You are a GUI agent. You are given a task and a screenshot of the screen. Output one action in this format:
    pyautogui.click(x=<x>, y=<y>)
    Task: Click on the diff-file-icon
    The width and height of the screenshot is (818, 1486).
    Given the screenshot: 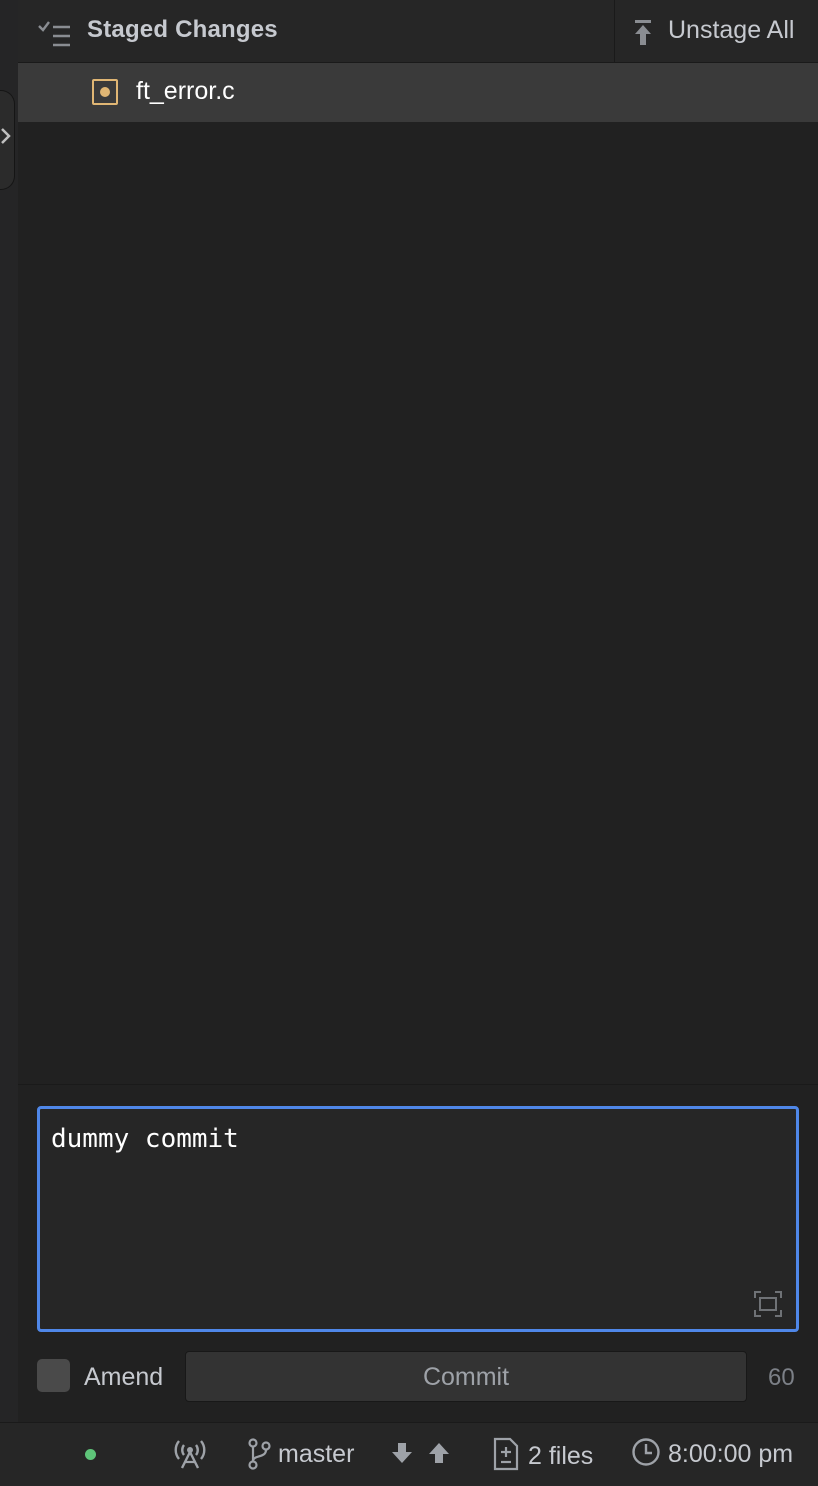 What is the action you would take?
    pyautogui.click(x=506, y=1454)
    